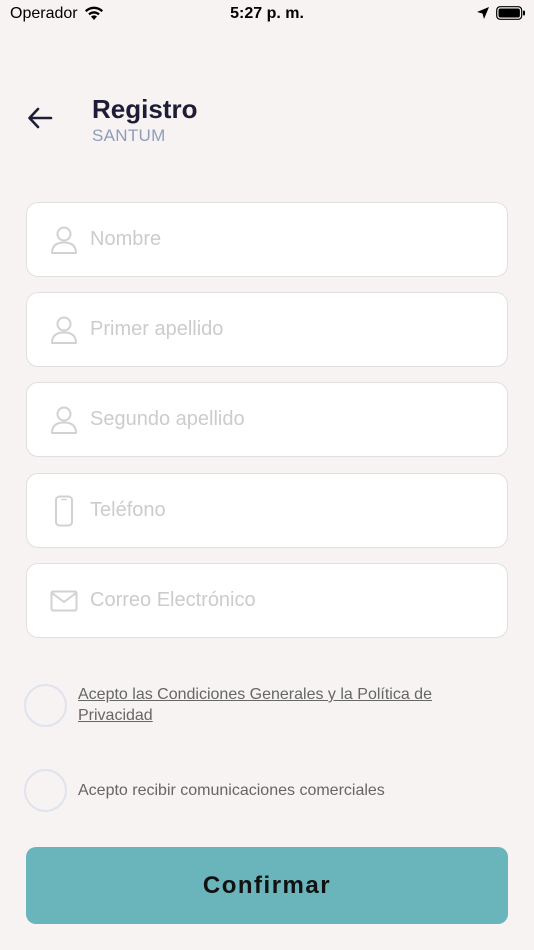  Describe the element at coordinates (511, 15) in the screenshot. I see `battery-icon` at that location.